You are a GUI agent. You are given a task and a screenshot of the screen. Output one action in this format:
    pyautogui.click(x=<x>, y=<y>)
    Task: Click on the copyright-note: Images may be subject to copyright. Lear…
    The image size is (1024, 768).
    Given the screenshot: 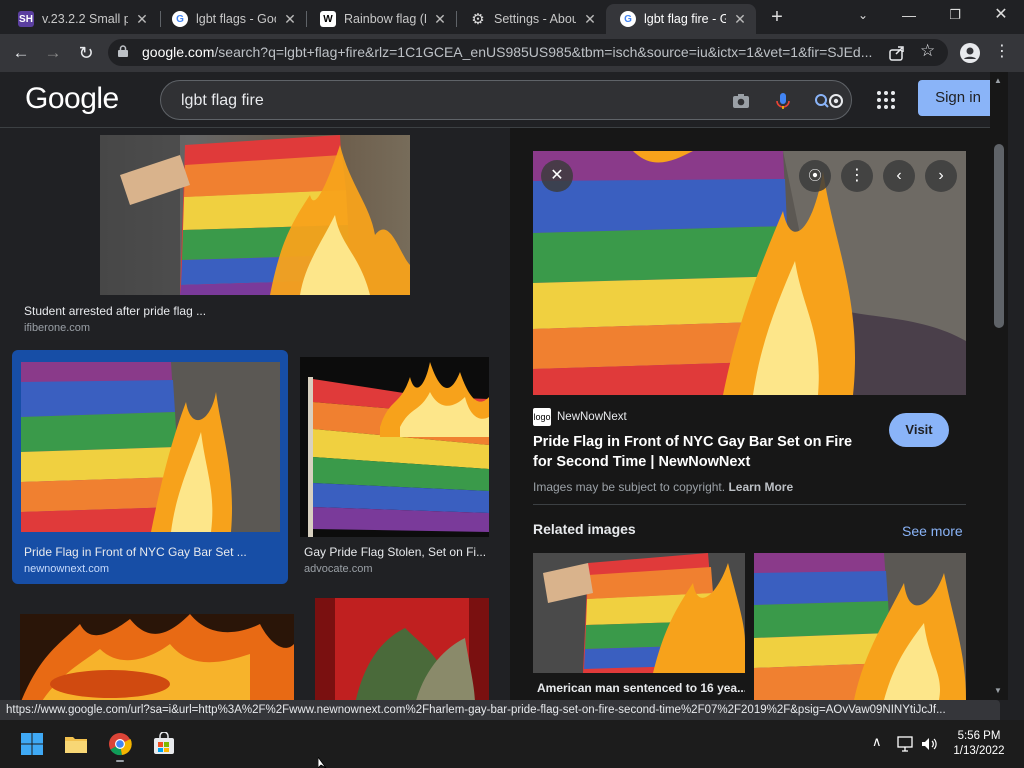 What is the action you would take?
    pyautogui.click(x=663, y=487)
    